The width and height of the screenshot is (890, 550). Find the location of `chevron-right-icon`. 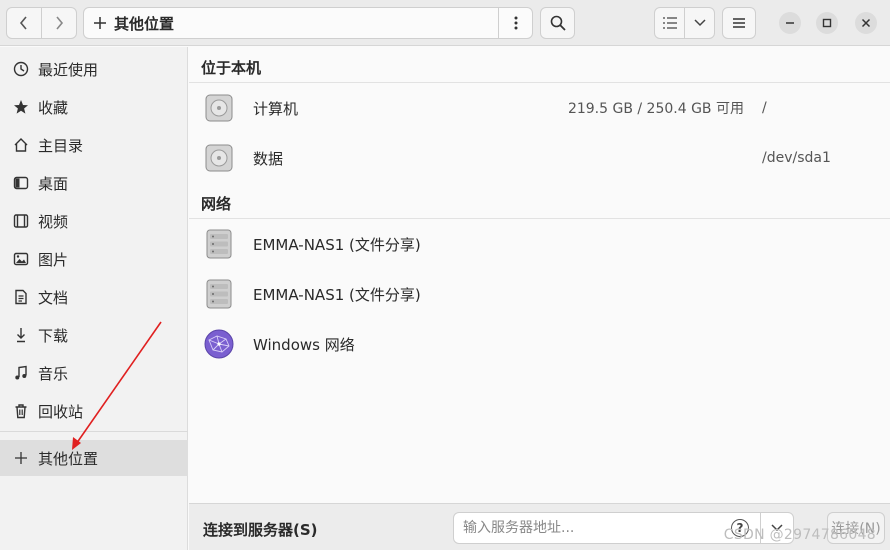

chevron-right-icon is located at coordinates (60, 23).